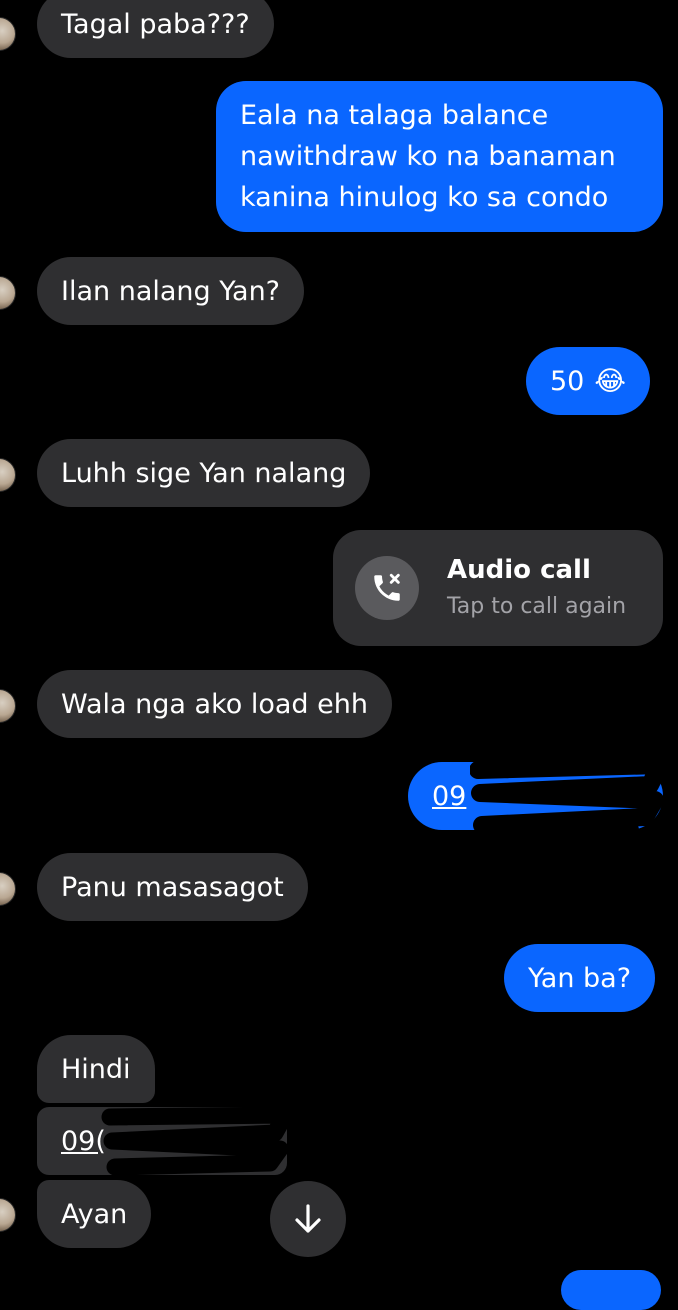  What do you see at coordinates (449, 796) in the screenshot?
I see `phone-link: 09` at bounding box center [449, 796].